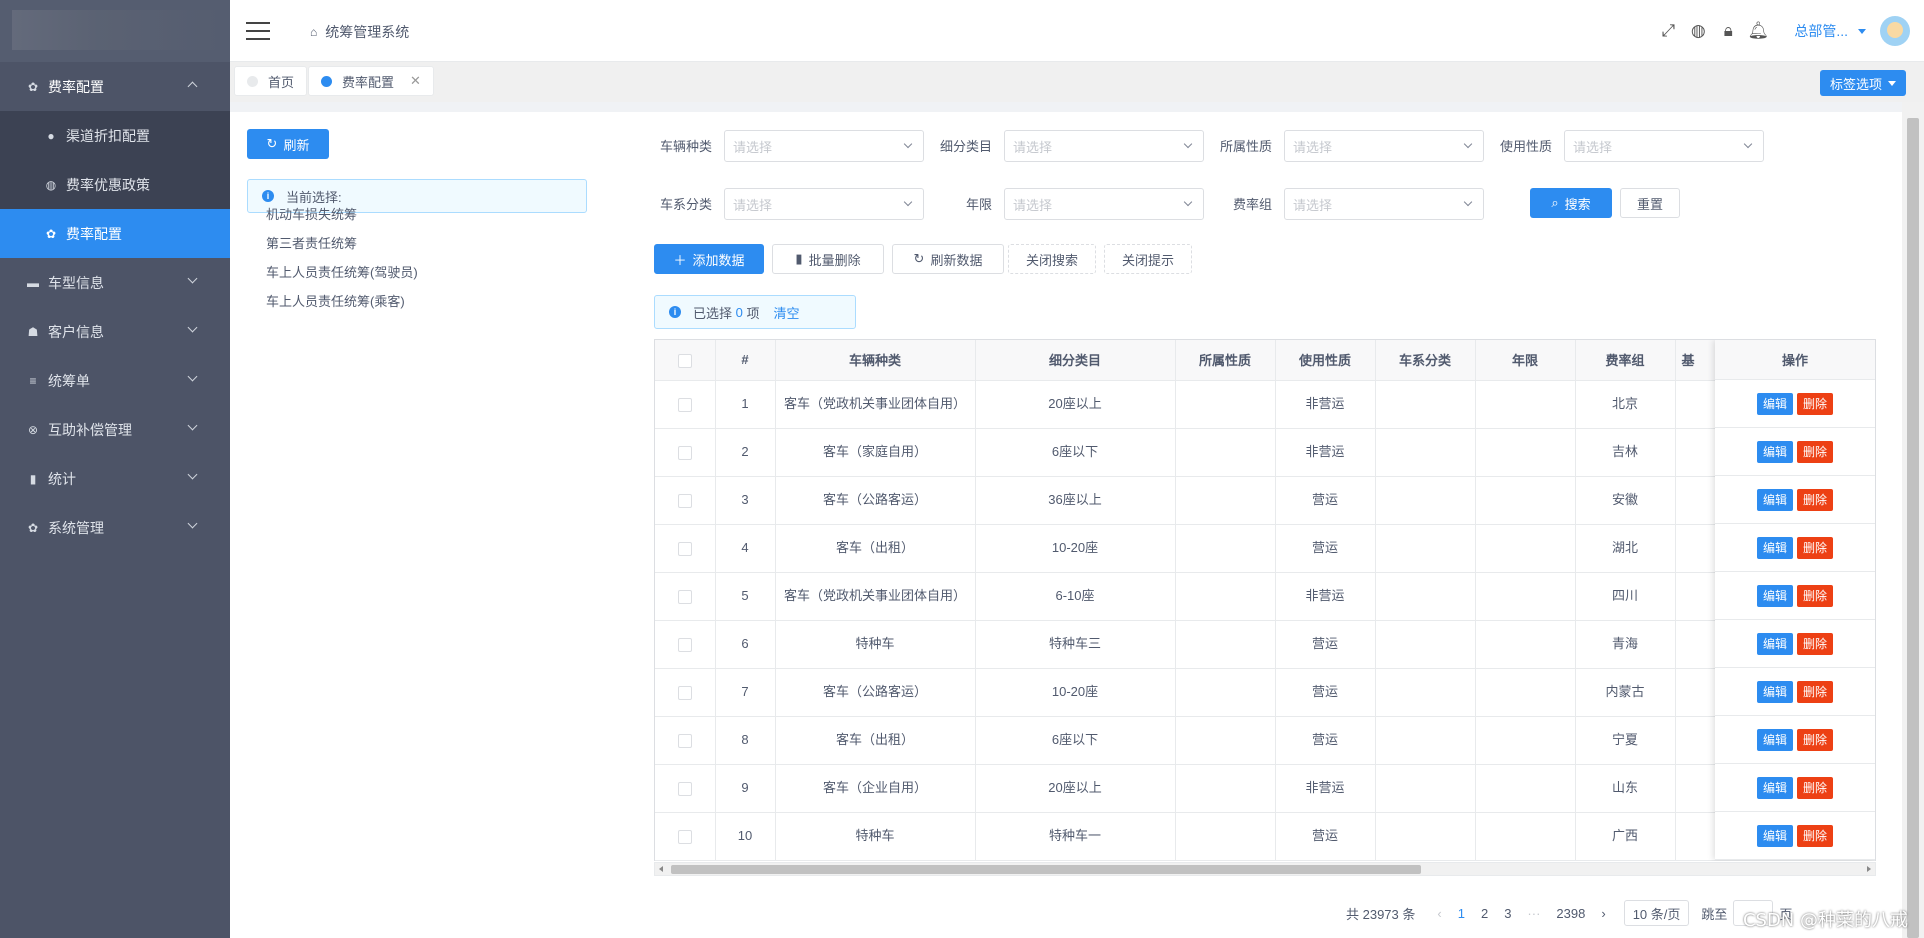  I want to click on vehicle-type-select: 请选择, so click(824, 146).